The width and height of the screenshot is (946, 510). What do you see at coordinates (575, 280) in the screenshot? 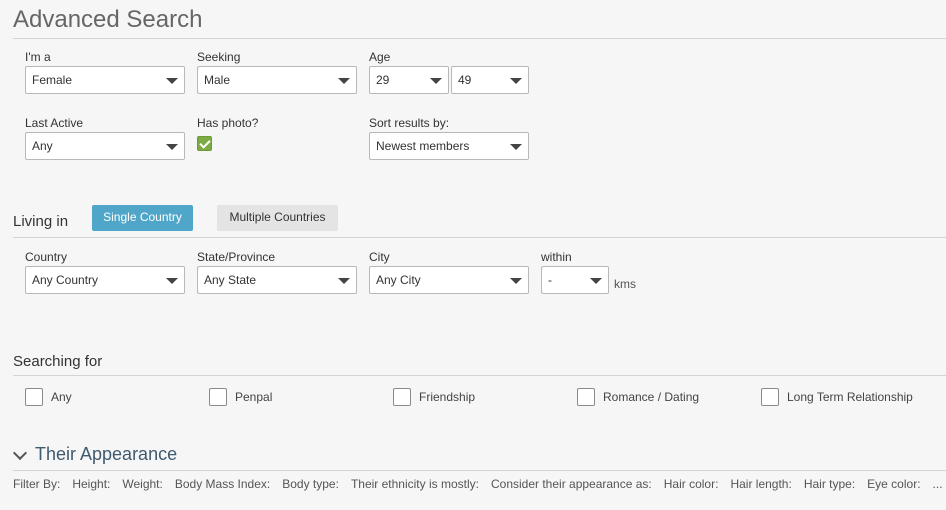
I see `within-select: -` at bounding box center [575, 280].